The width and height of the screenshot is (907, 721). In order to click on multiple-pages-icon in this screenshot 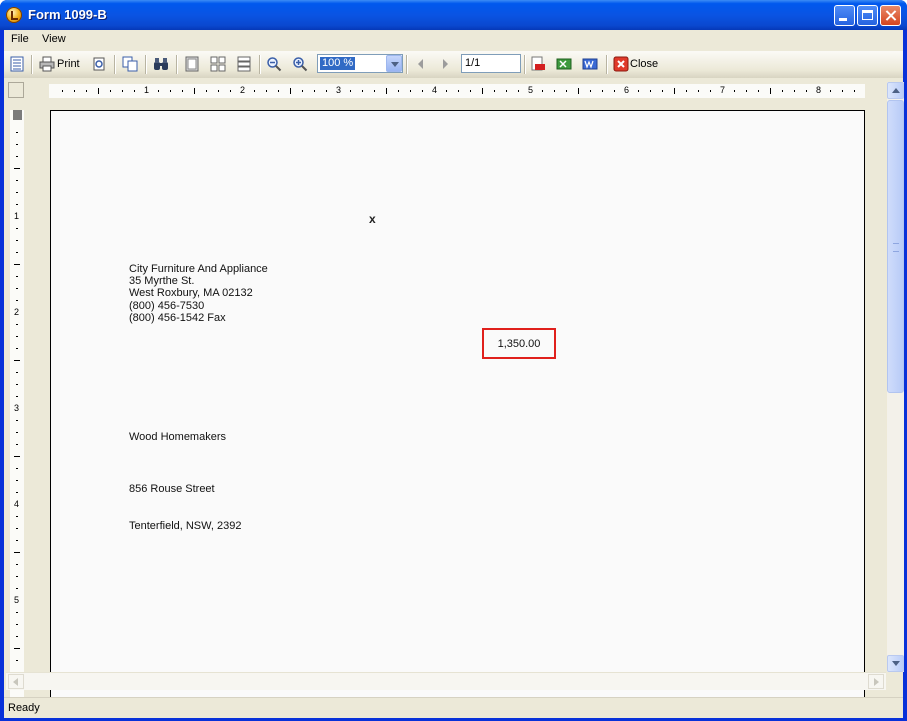, I will do `click(218, 64)`.